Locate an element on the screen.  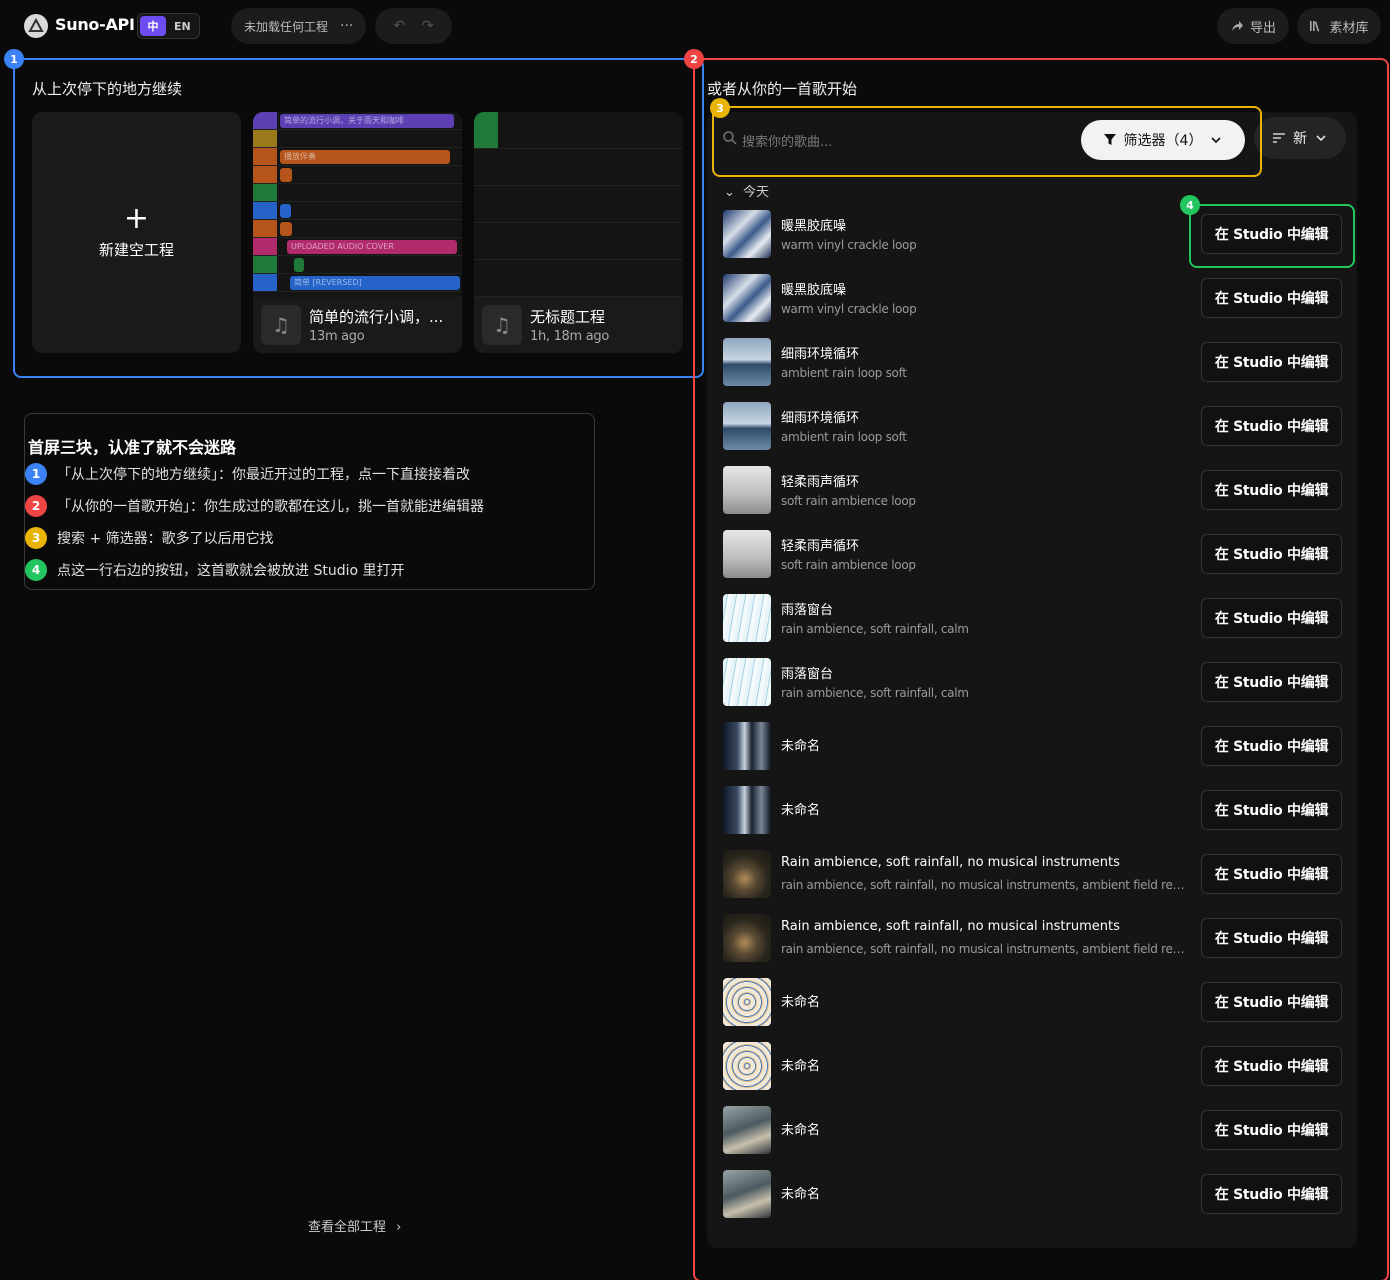
library-button: 素材库 is located at coordinates (1339, 26).